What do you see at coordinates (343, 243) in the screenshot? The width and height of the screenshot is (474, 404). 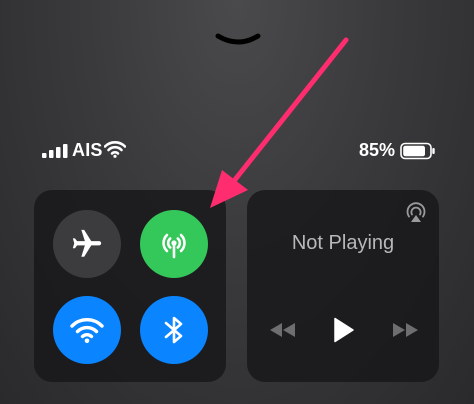 I see `now-playing-title: Not Playing` at bounding box center [343, 243].